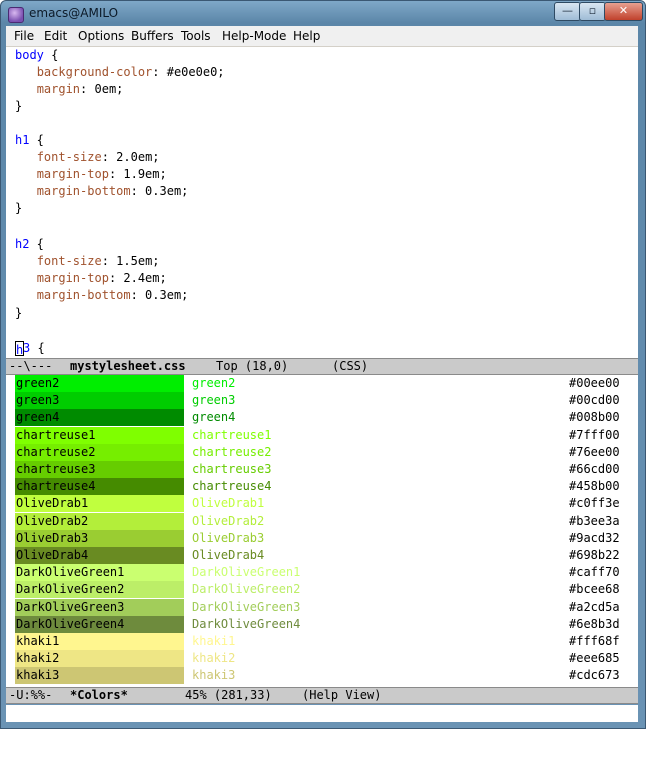 This screenshot has width=646, height=763. What do you see at coordinates (99, 435) in the screenshot?
I see `color-swatch: chartreuse1` at bounding box center [99, 435].